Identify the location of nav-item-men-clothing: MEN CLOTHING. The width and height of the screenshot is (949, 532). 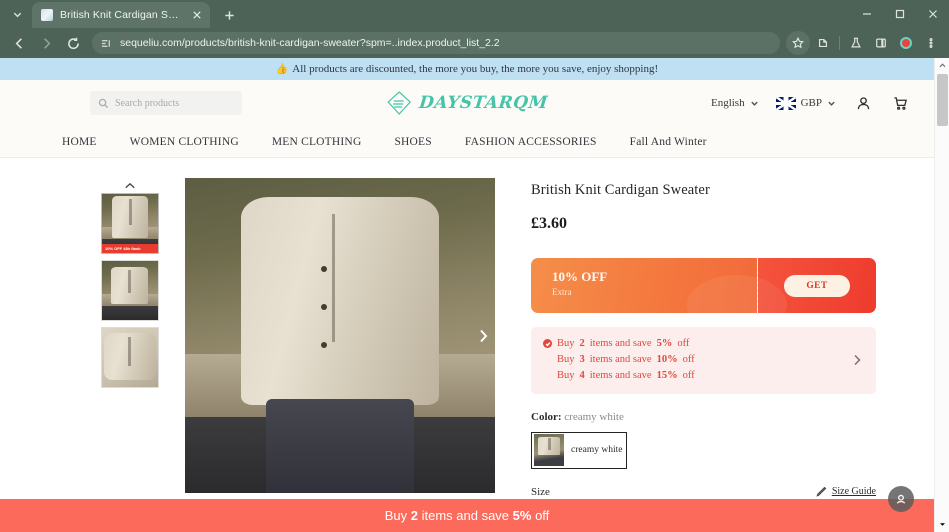
(326, 142).